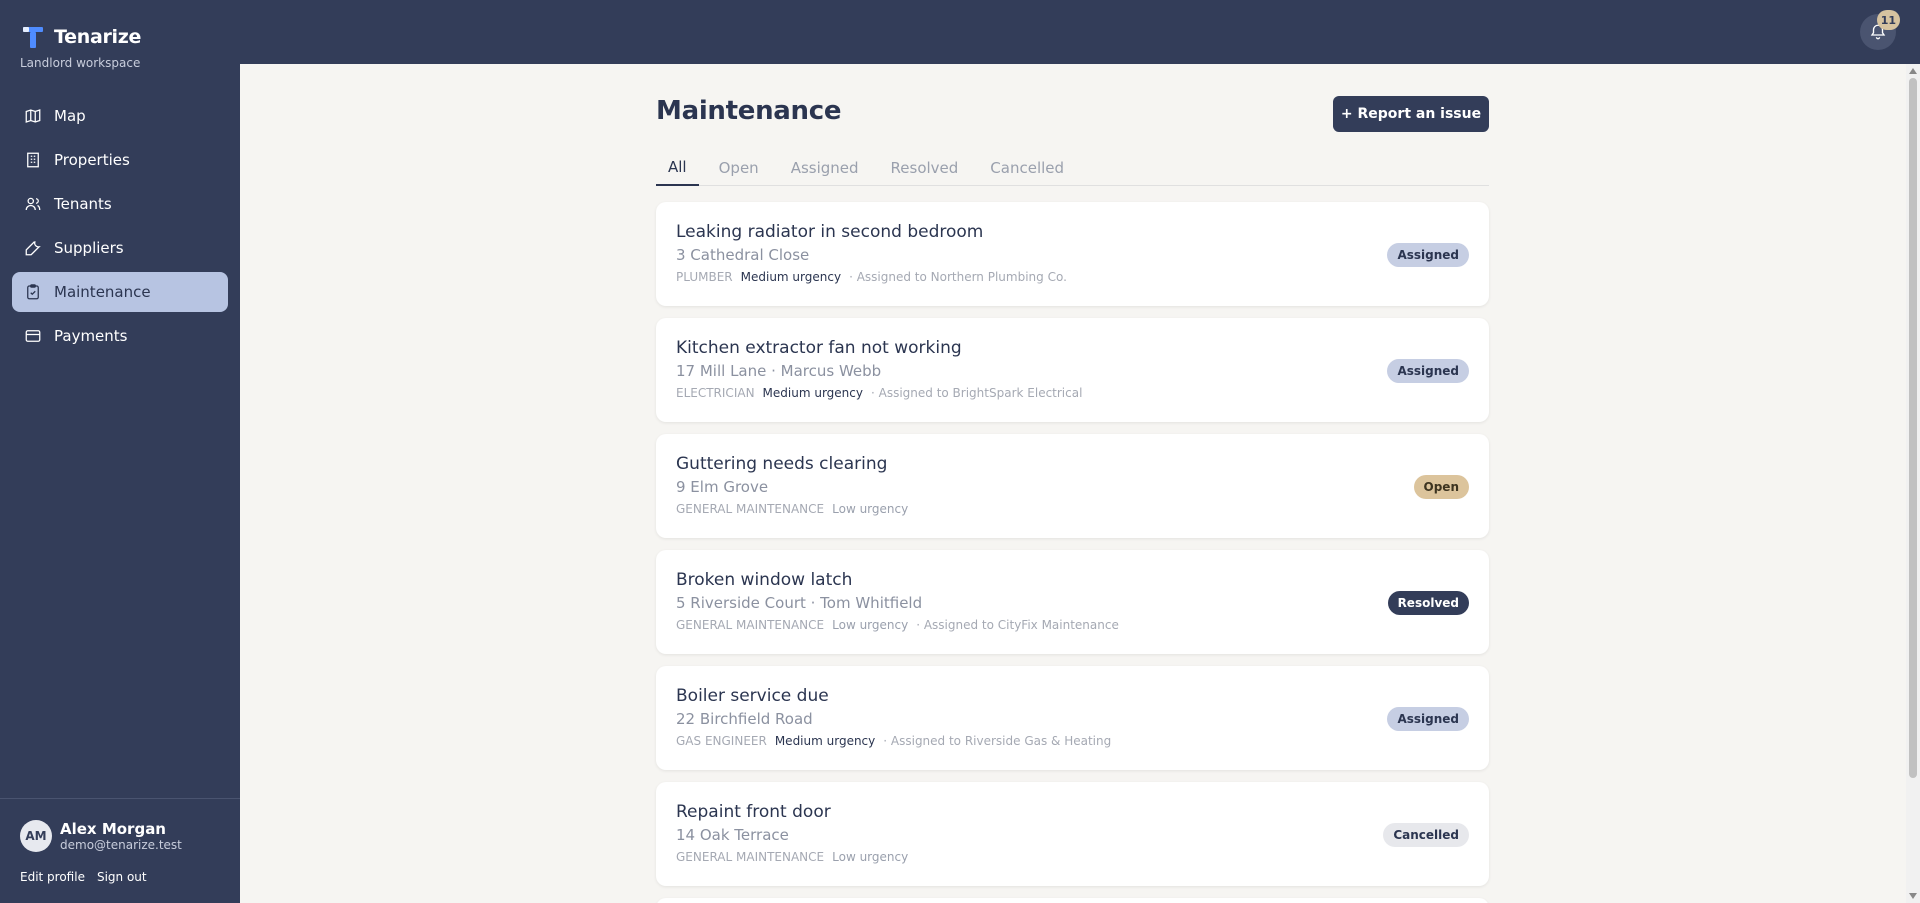  What do you see at coordinates (704, 277) in the screenshot?
I see `issue-category: PLUMBER` at bounding box center [704, 277].